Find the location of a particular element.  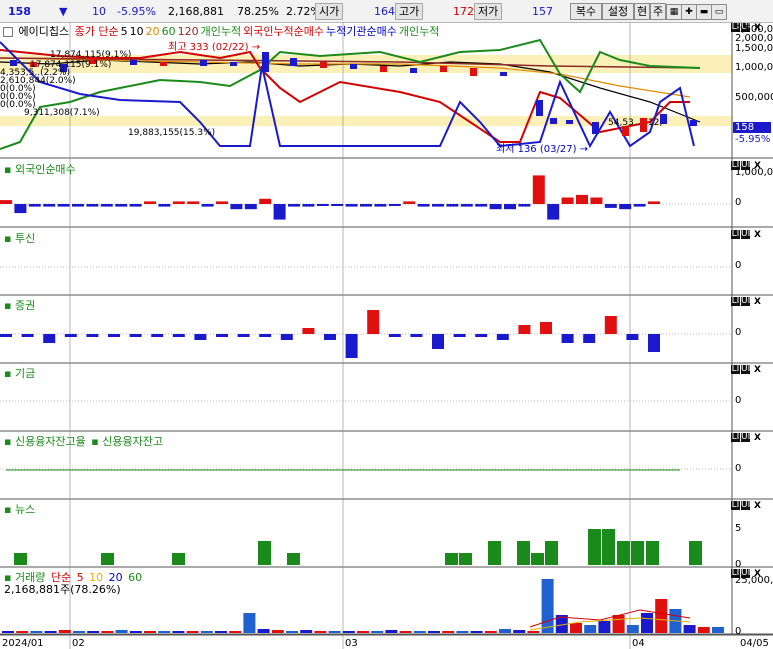

open-label: 시가 is located at coordinates (329, 11).